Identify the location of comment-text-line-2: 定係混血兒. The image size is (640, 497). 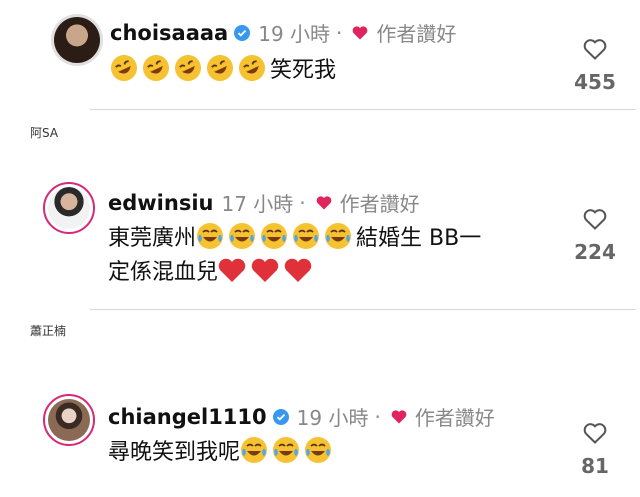
(212, 273).